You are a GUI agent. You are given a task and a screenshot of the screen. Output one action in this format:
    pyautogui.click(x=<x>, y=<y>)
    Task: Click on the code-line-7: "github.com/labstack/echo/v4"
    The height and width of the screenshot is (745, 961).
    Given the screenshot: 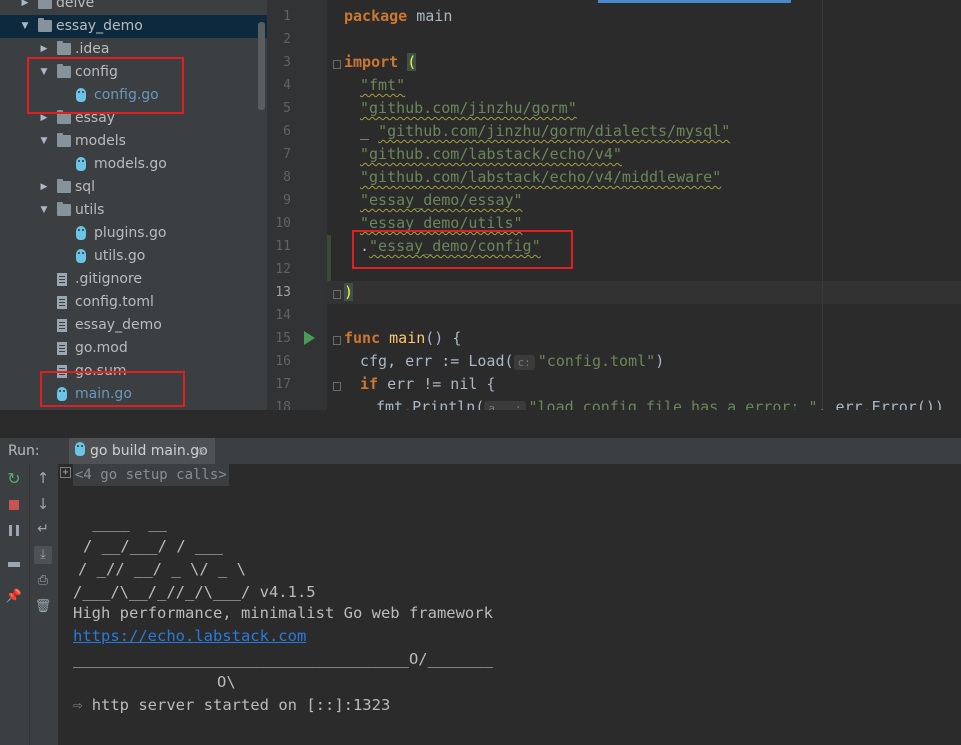 What is the action you would take?
    pyautogui.click(x=491, y=154)
    